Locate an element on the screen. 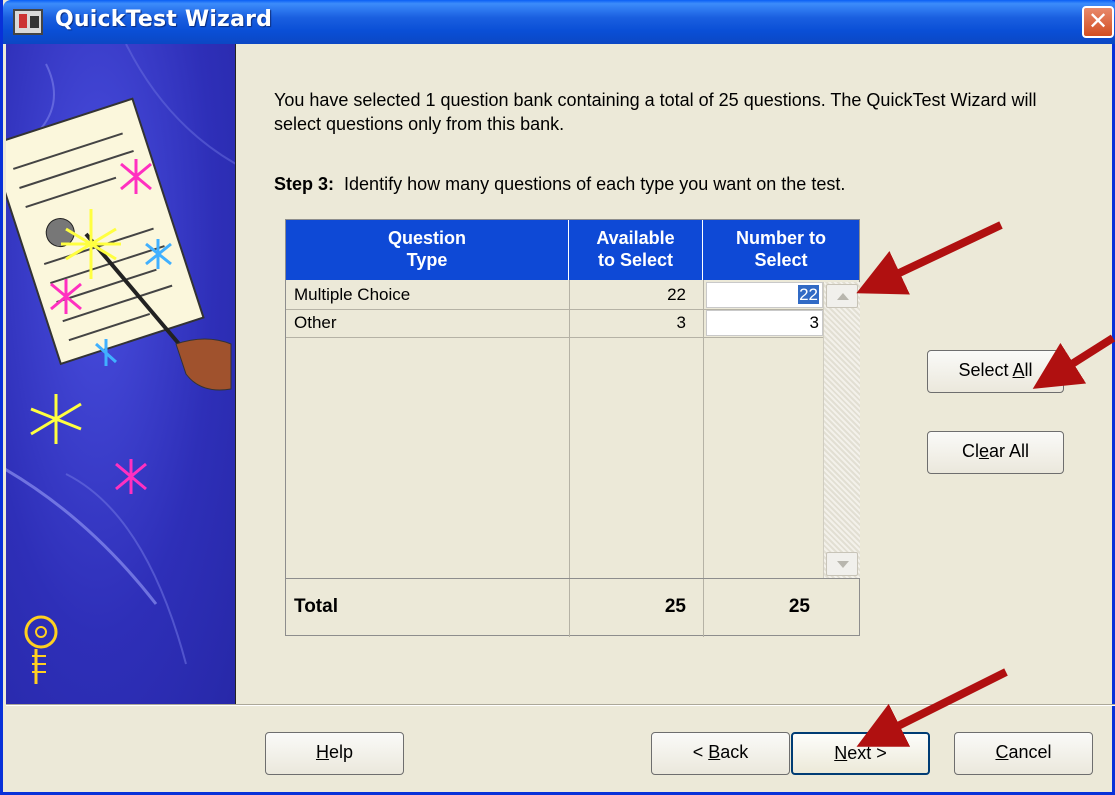 This screenshot has width=1115, height=795. select-all-label: Select is located at coordinates (985, 370).